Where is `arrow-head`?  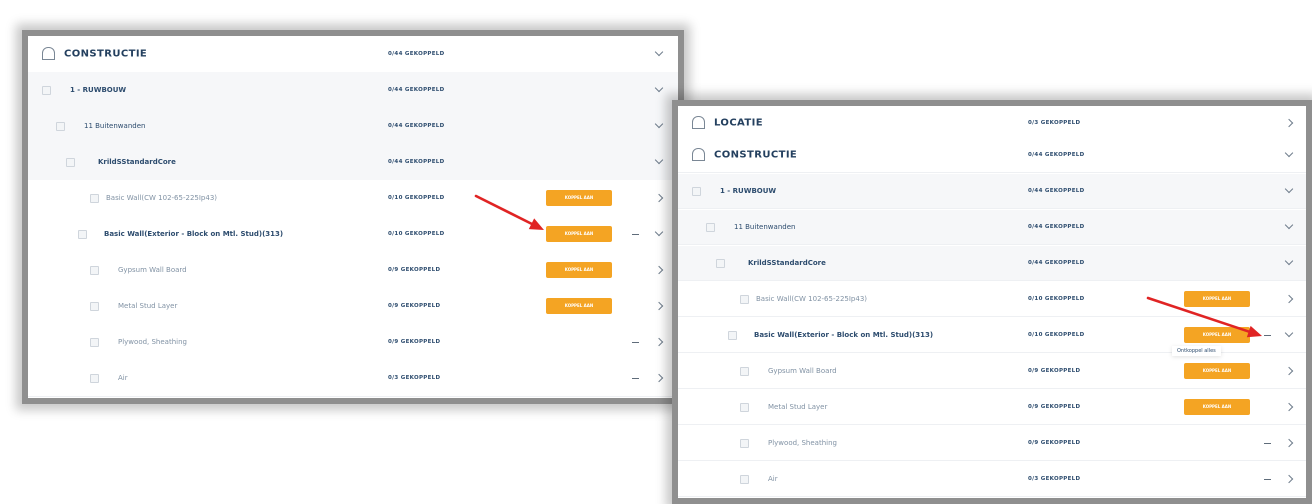 arrow-head is located at coordinates (1254, 331).